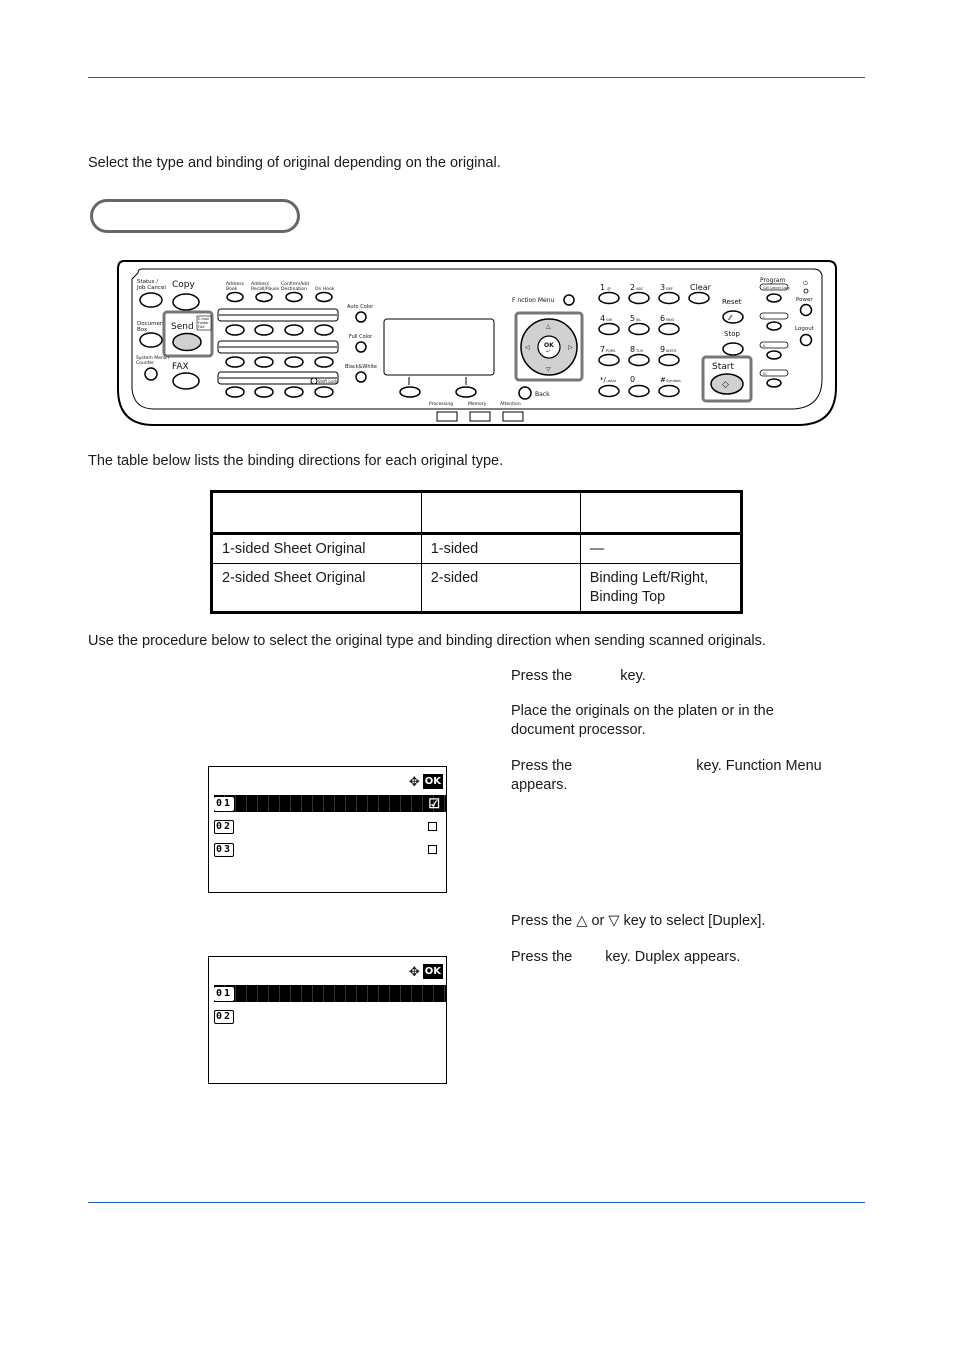 The image size is (954, 1350). What do you see at coordinates (224, 803) in the screenshot?
I see `row-number: 01` at bounding box center [224, 803].